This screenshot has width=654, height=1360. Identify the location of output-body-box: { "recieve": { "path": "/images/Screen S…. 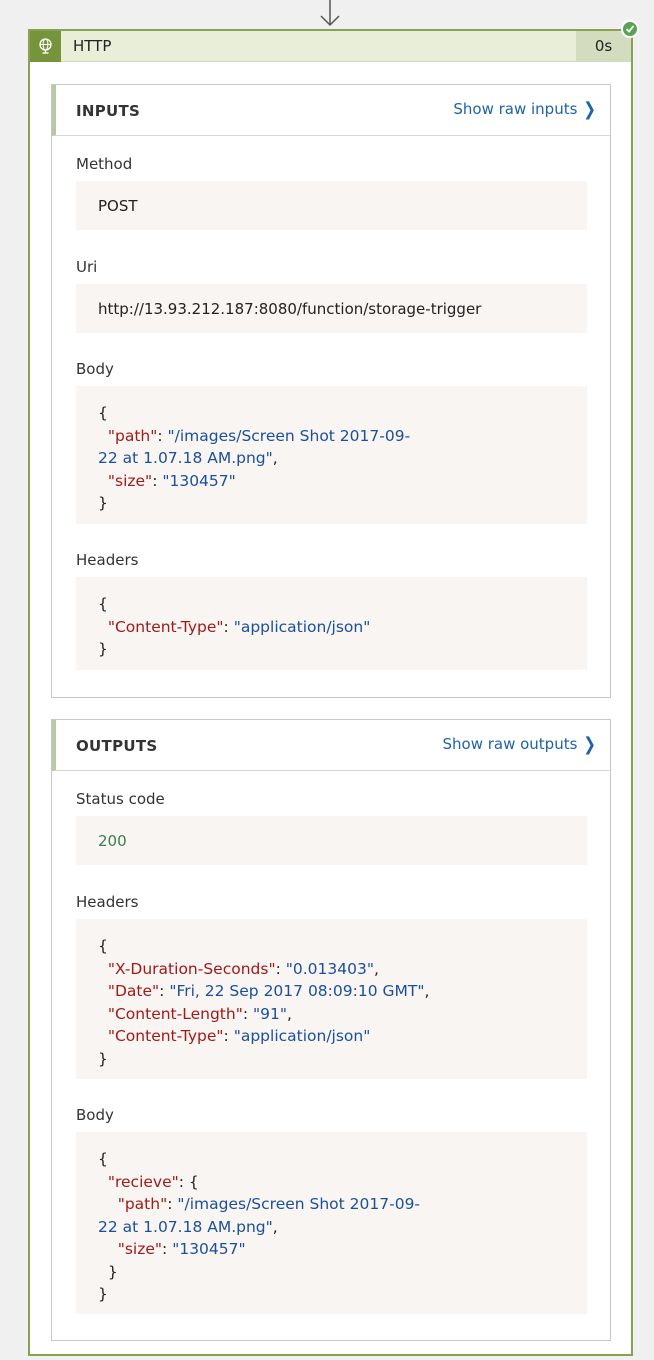
(331, 1223).